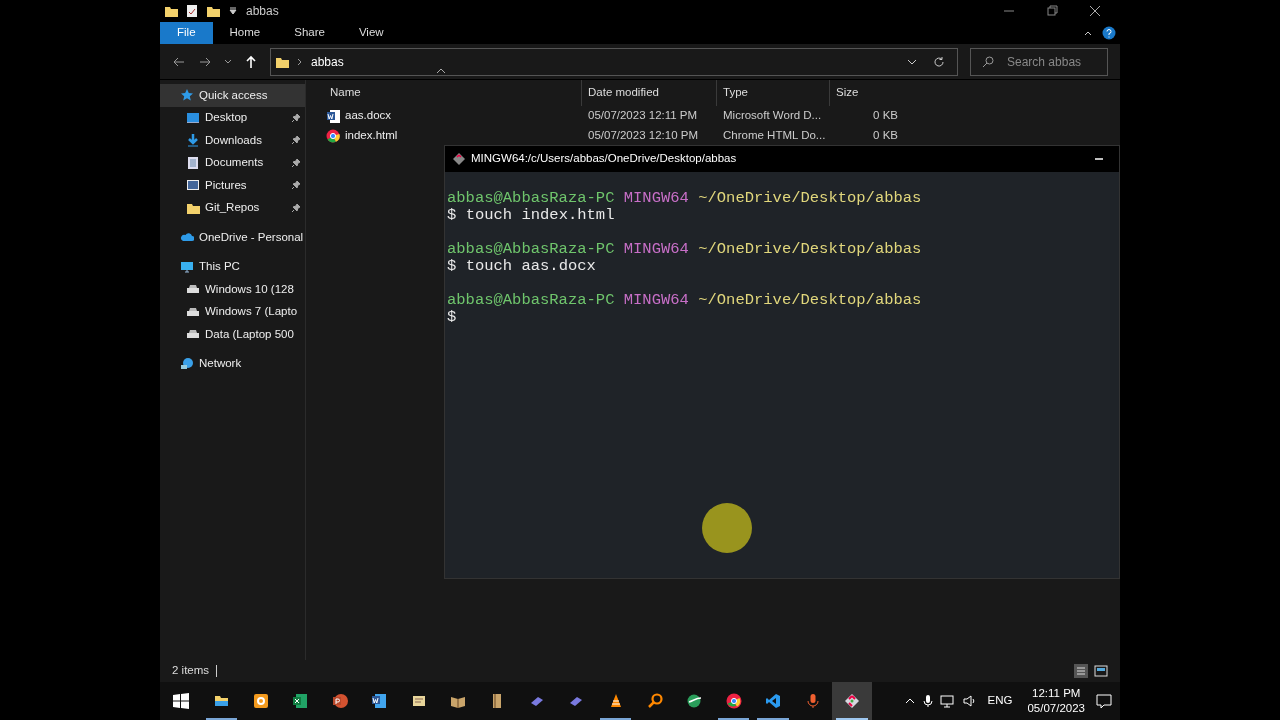 The image size is (1280, 720). Describe the element at coordinates (1056, 693) in the screenshot. I see `clock-time: 12:11 PM` at that location.